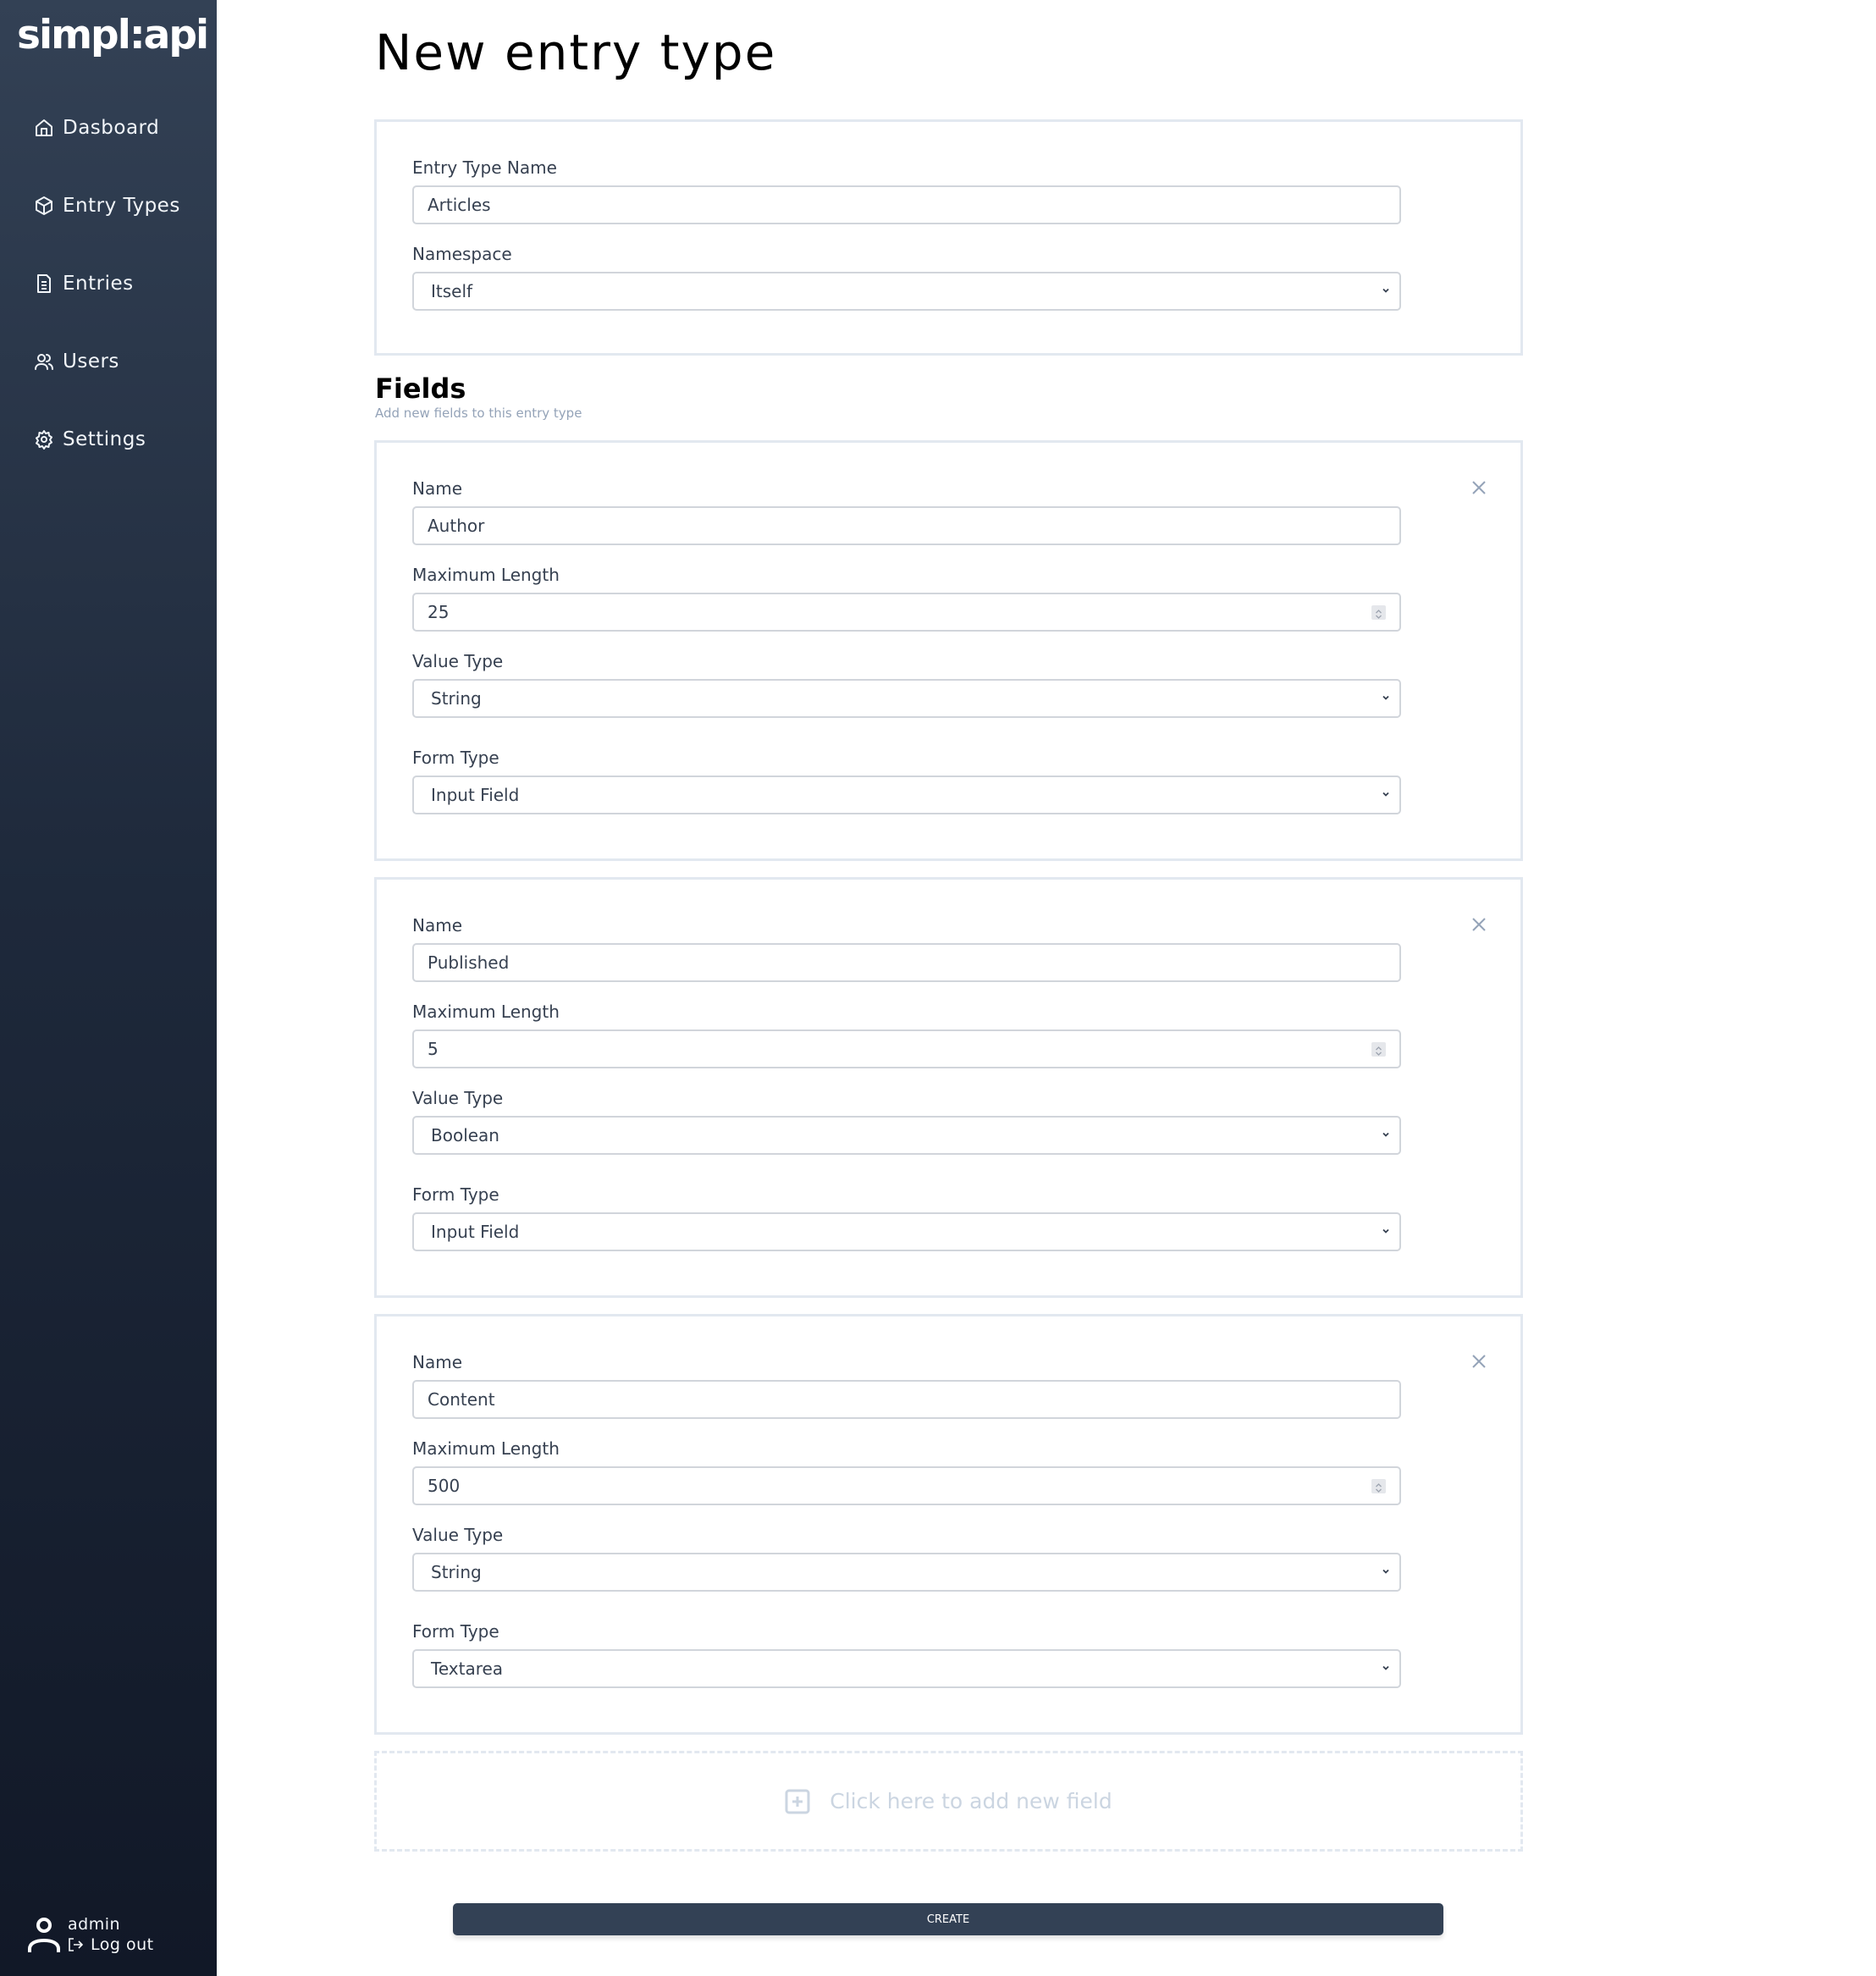  What do you see at coordinates (465, 1135) in the screenshot?
I see `value-type-value: Boolean` at bounding box center [465, 1135].